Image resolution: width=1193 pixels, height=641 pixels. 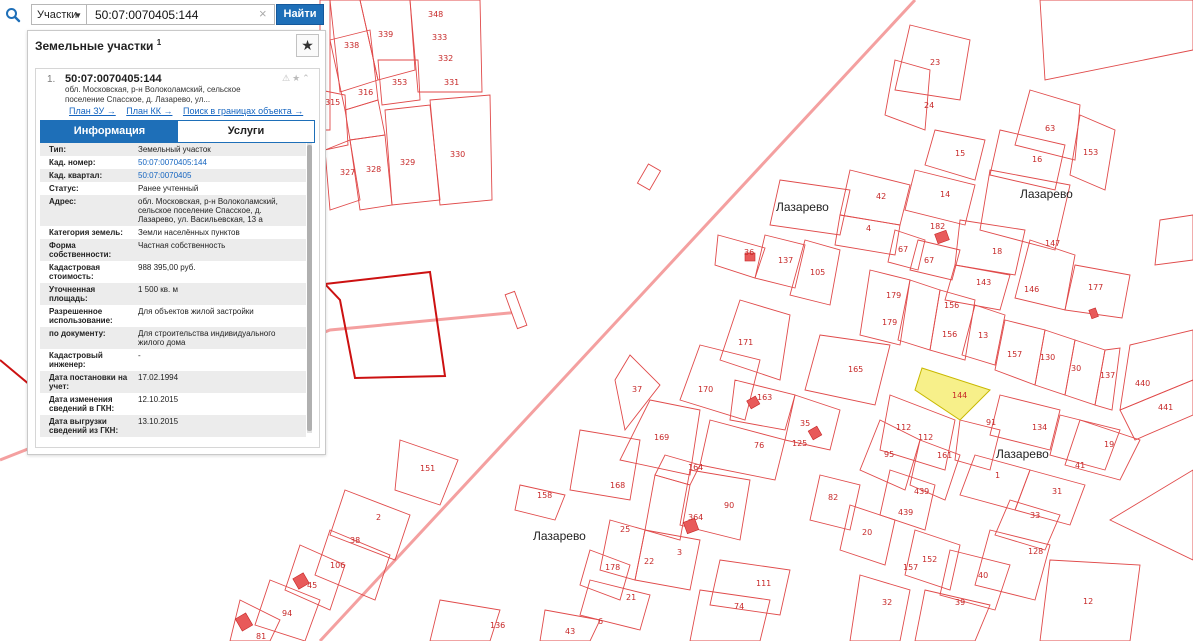 What do you see at coordinates (92, 111) in the screenshot?
I see `link-plan-zu: План ЗУ →` at bounding box center [92, 111].